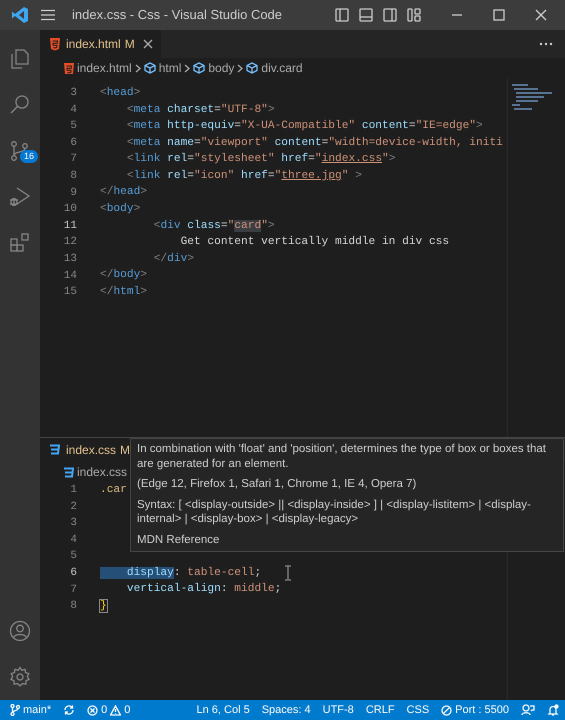 The image size is (565, 720). I want to click on branch-icon, so click(15, 710).